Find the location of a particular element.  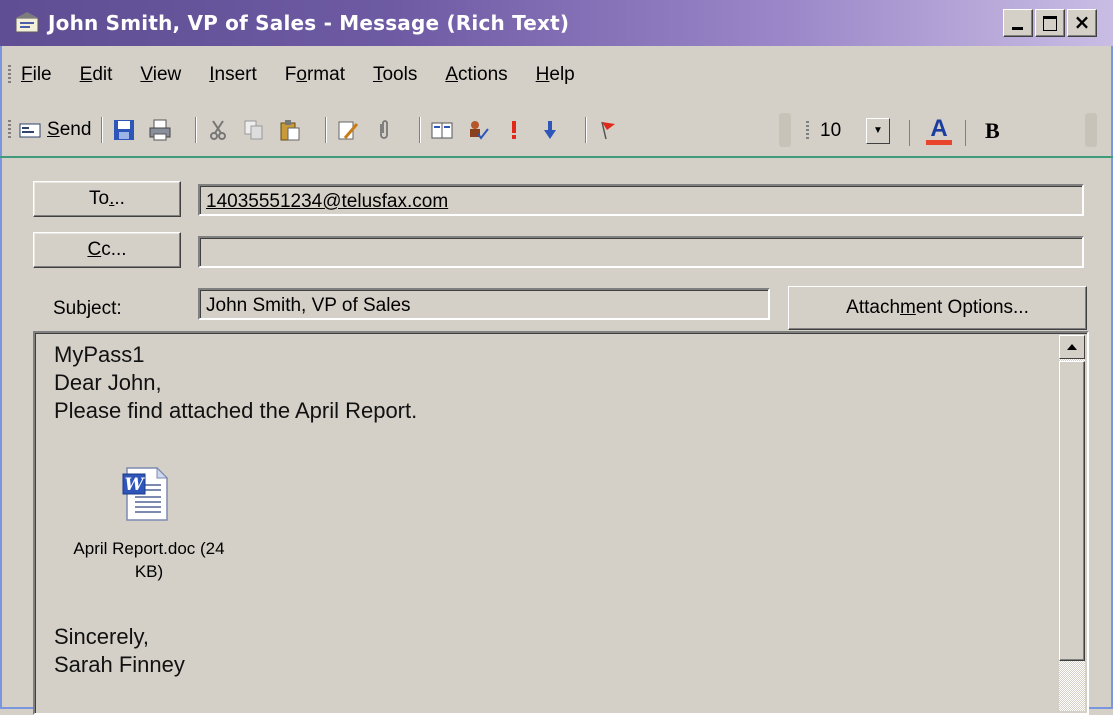

bold-button: B is located at coordinates (992, 131).